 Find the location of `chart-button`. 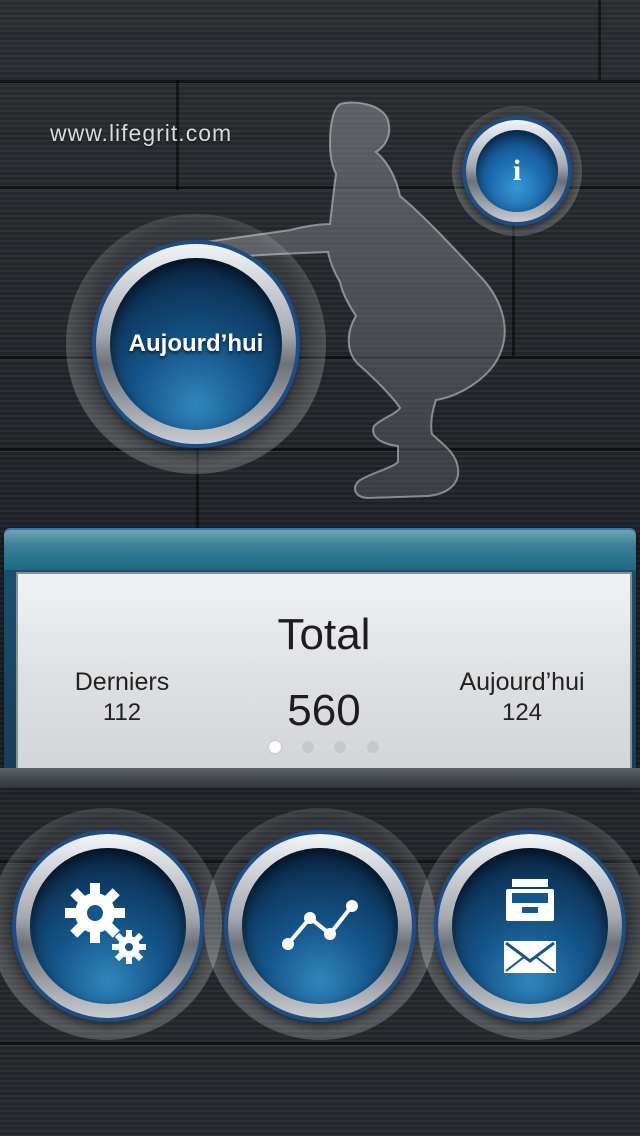

chart-button is located at coordinates (320, 926).